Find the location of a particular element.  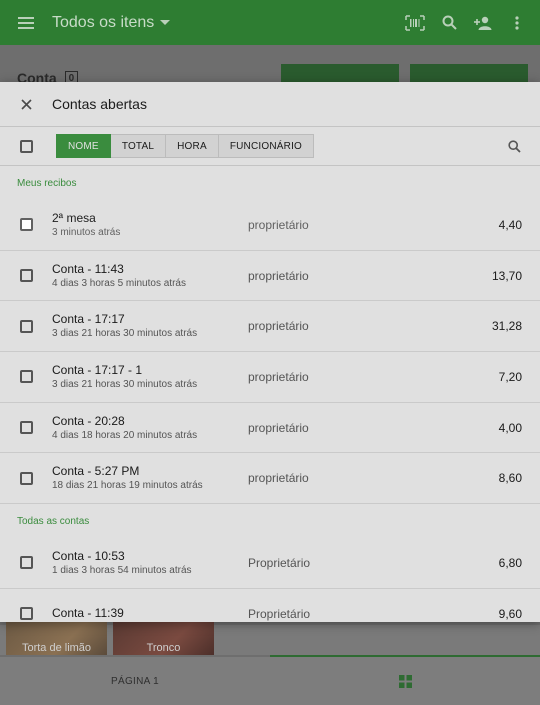

grid-view-icon is located at coordinates (405, 681).